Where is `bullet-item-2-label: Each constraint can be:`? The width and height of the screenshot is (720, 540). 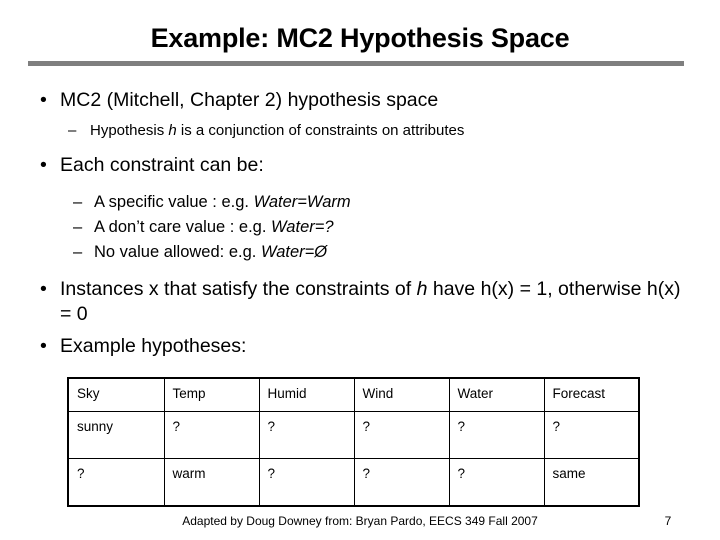
bullet-item-2-label: Each constraint can be: is located at coordinates (162, 165).